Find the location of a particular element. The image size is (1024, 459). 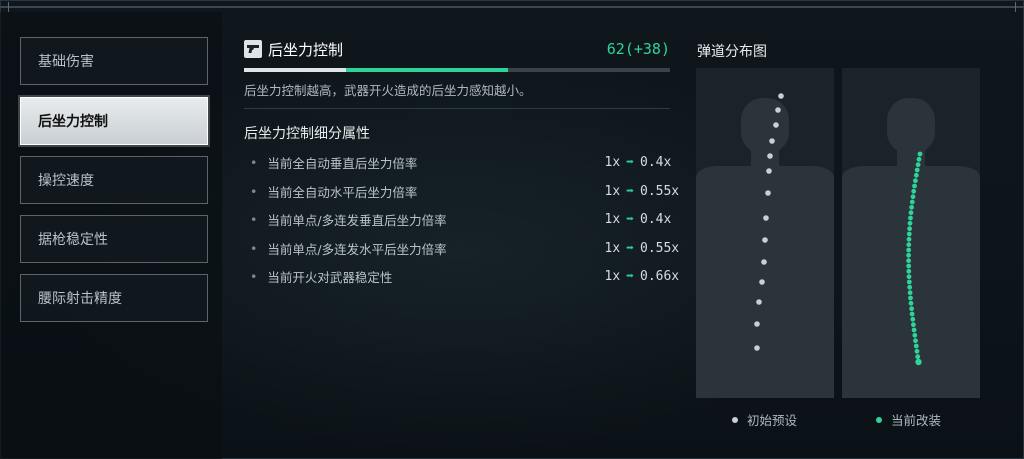

breakdown-title: 后坐力控制细分属性 is located at coordinates (307, 134).